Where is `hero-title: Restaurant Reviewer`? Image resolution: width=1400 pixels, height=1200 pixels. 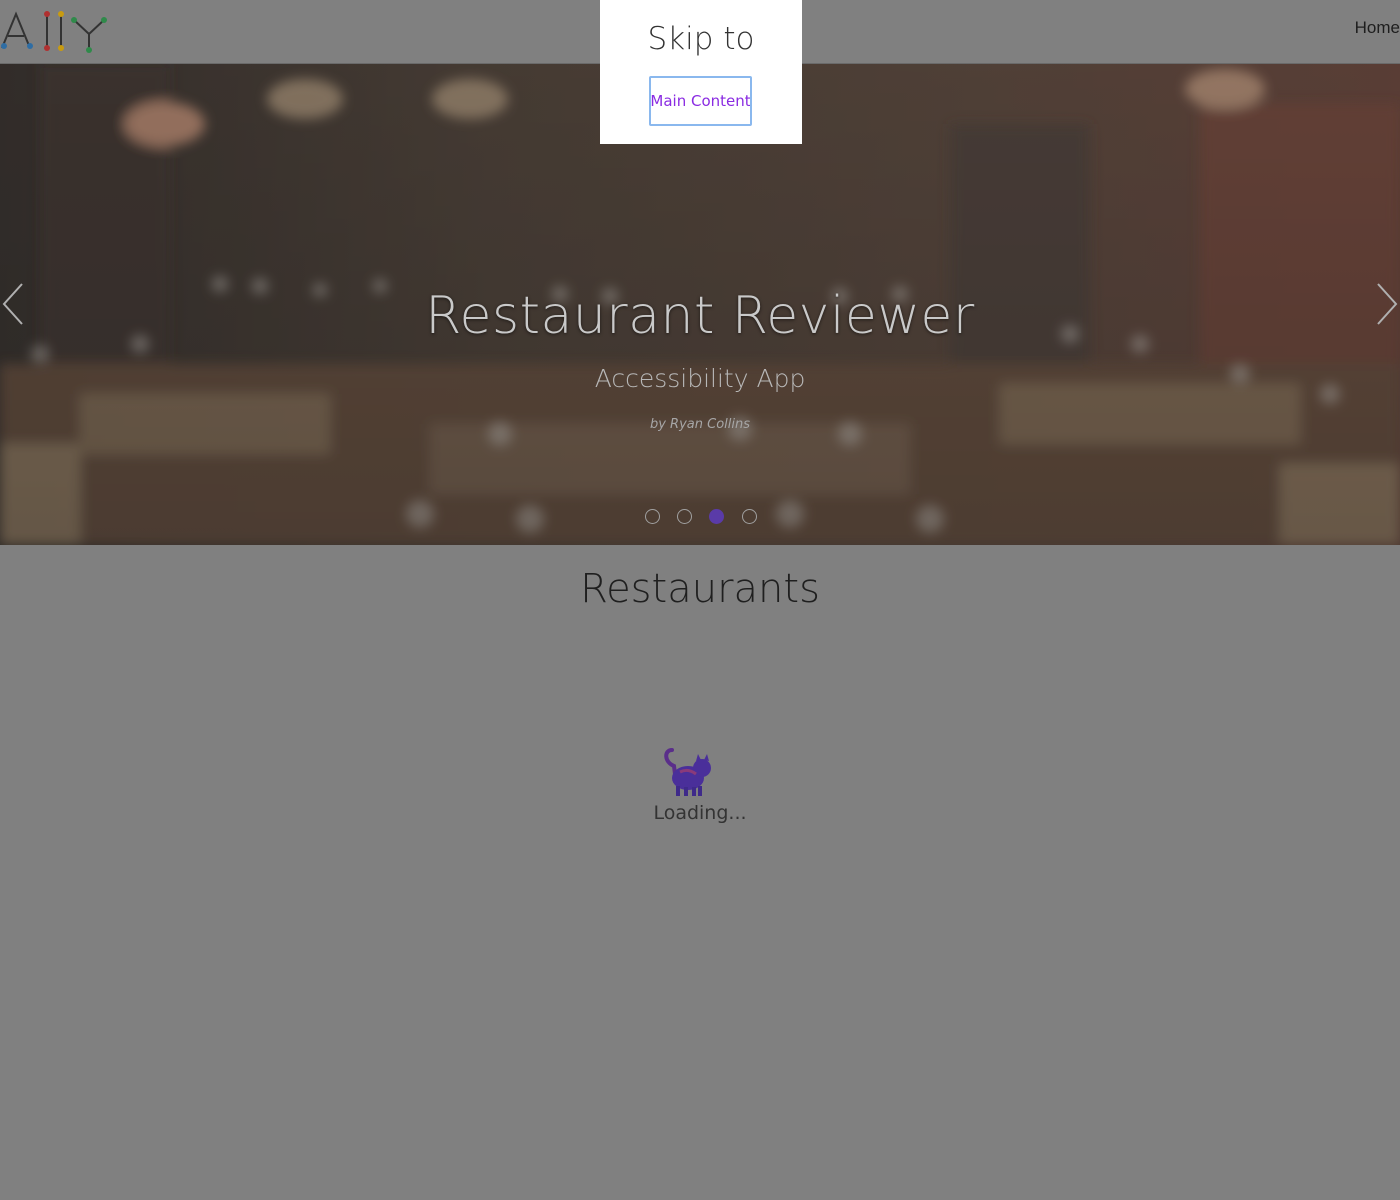
hero-title: Restaurant Reviewer is located at coordinates (700, 316).